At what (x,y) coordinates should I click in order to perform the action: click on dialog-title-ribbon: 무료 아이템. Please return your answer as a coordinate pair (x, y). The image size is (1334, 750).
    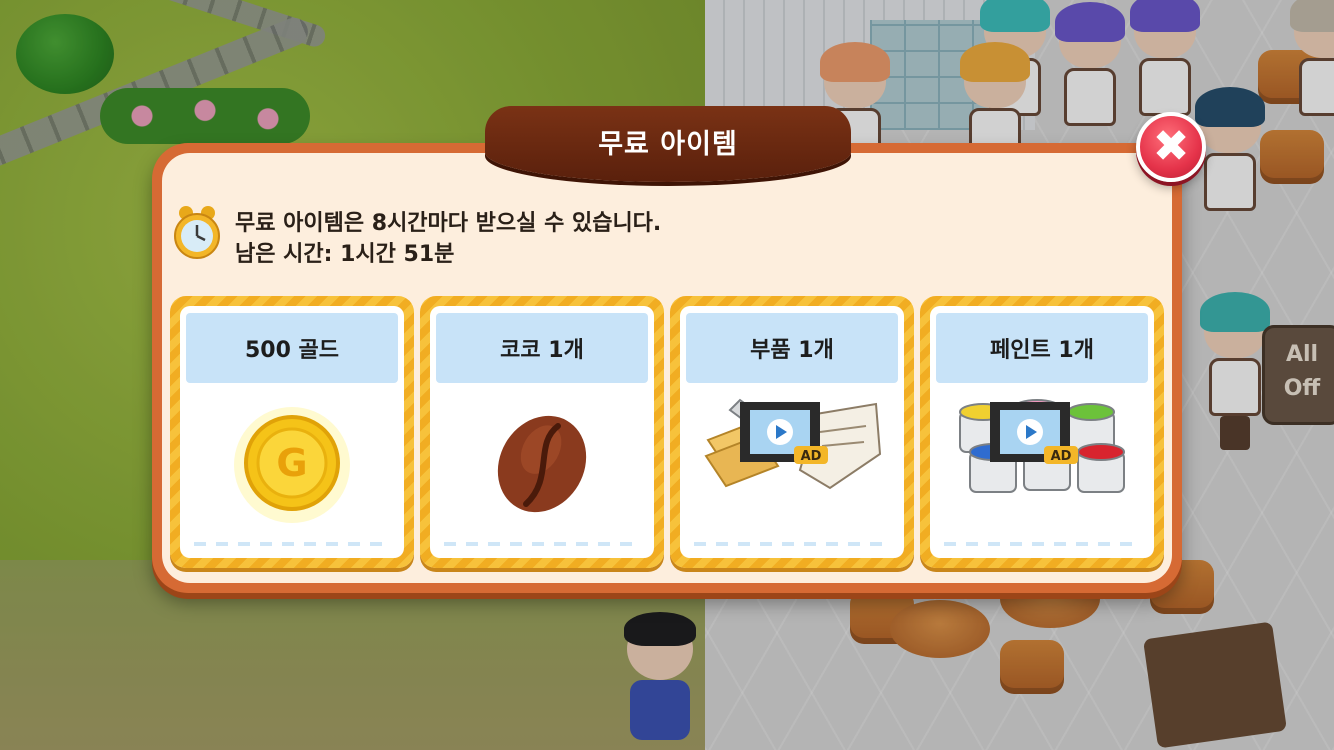
    Looking at the image, I should click on (668, 144).